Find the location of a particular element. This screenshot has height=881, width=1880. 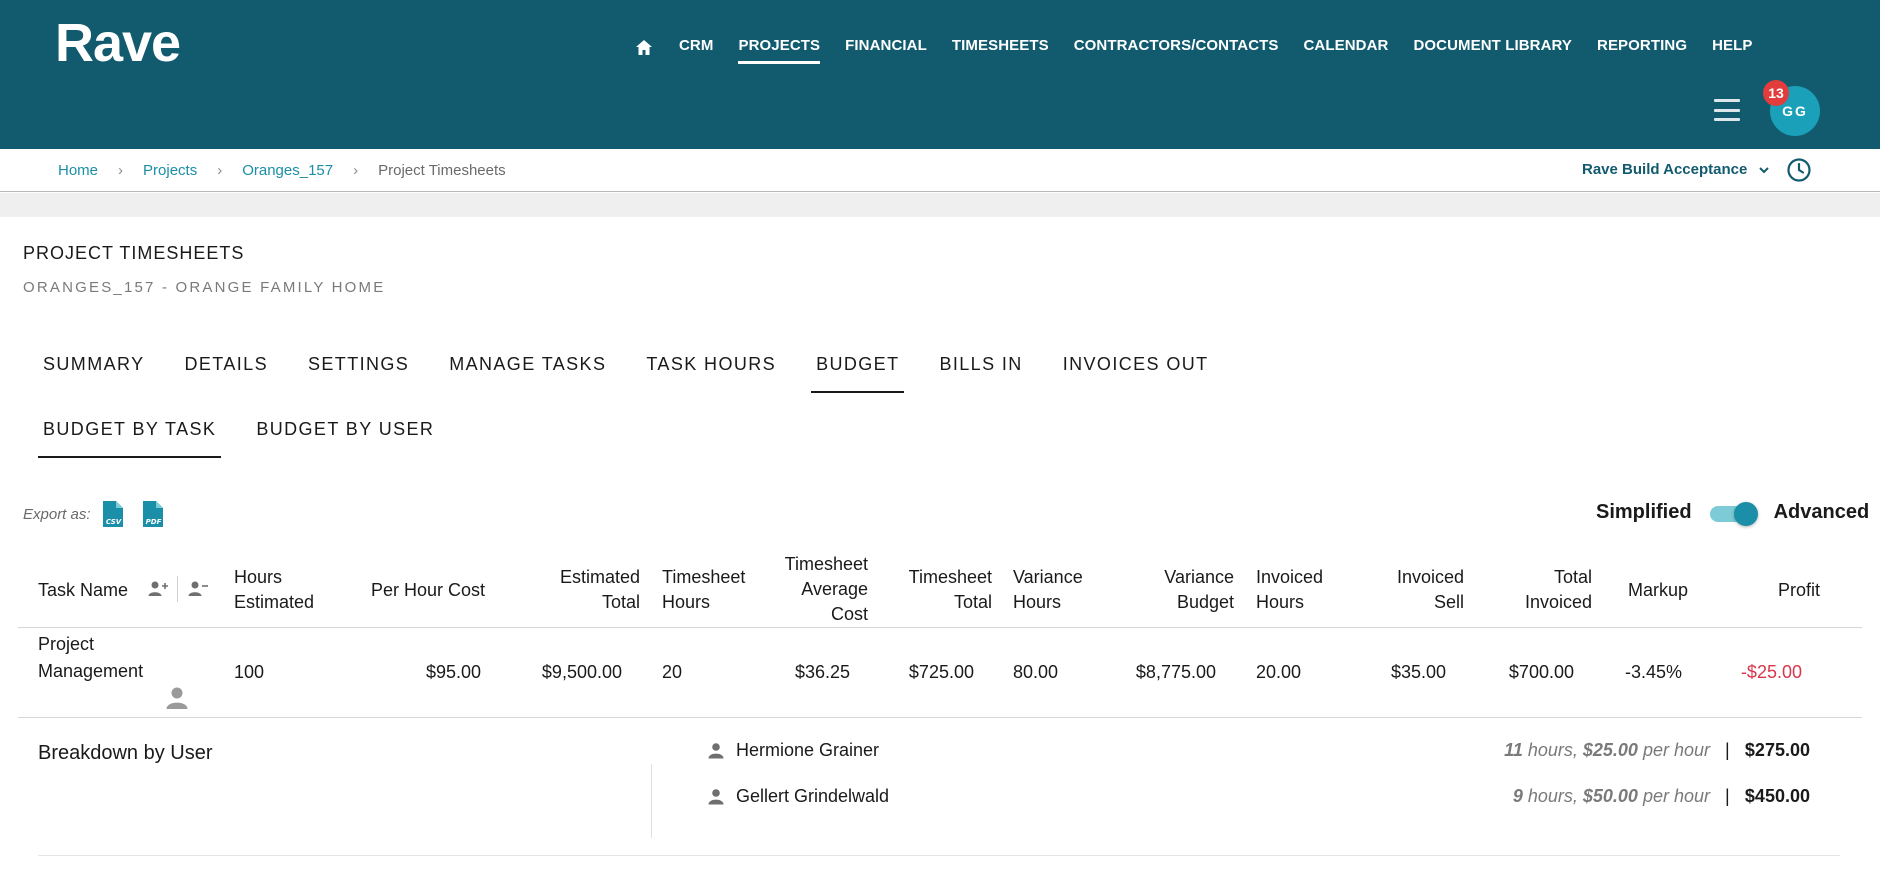

cell-invoiced-hours: 20.00 is located at coordinates (1279, 672).